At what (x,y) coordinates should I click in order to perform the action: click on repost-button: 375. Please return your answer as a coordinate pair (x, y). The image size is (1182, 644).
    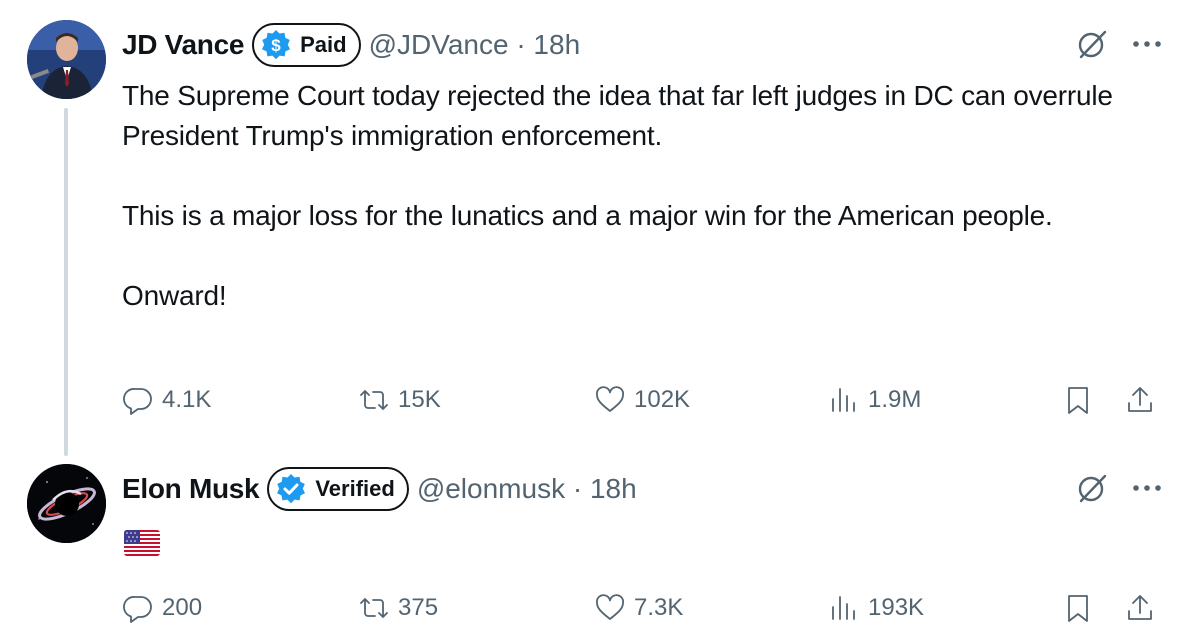
    Looking at the image, I should click on (398, 608).